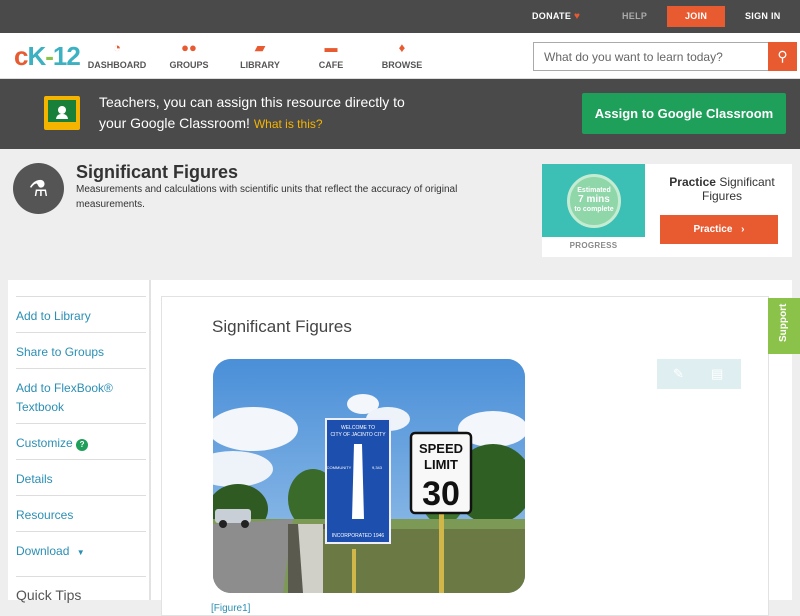  Describe the element at coordinates (81, 311) in the screenshot. I see `sidebar-item-add-to-library: Add to Library` at that location.